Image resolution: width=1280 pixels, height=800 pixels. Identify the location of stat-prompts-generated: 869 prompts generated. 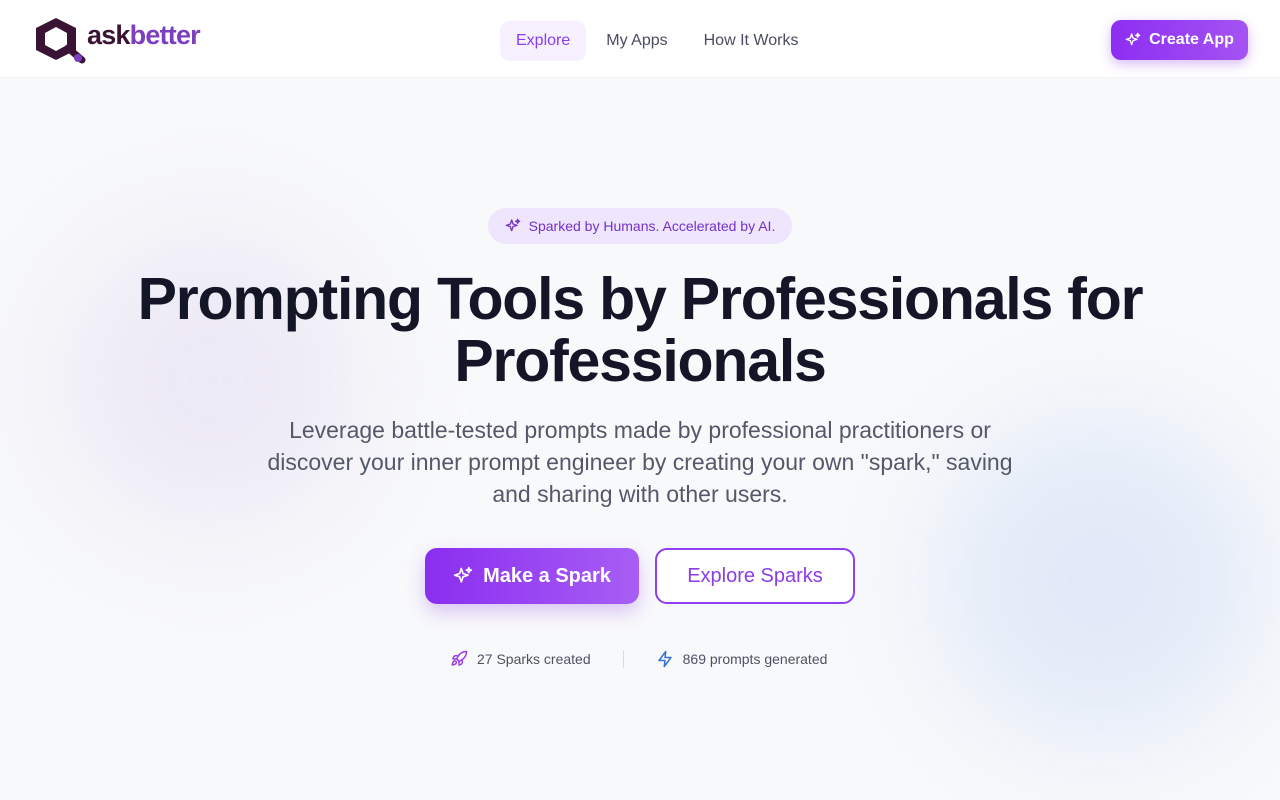
(742, 659).